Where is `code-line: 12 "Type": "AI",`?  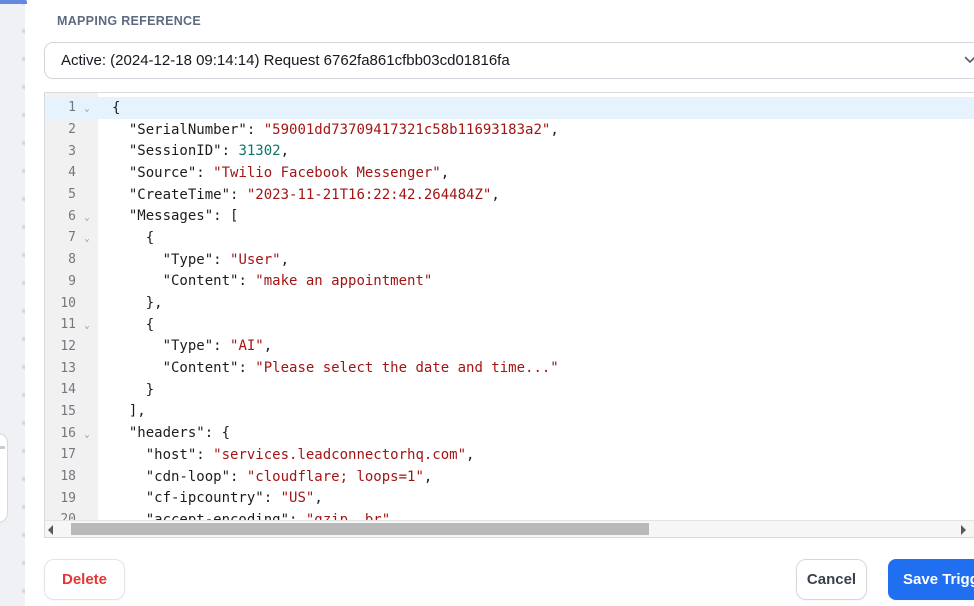 code-line: 12 "Type": "AI", is located at coordinates (509, 347).